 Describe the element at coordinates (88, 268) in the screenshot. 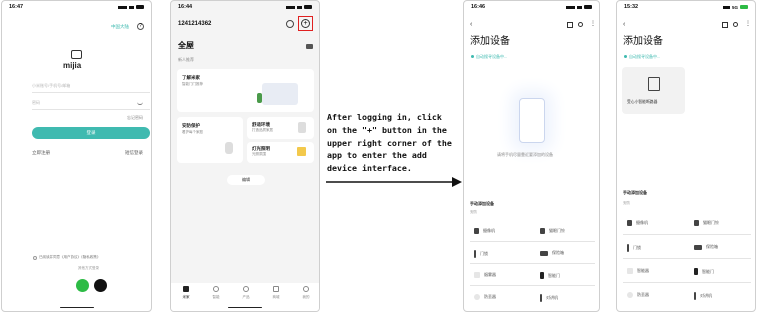

I see `other-login-label: 其他方式登录` at that location.